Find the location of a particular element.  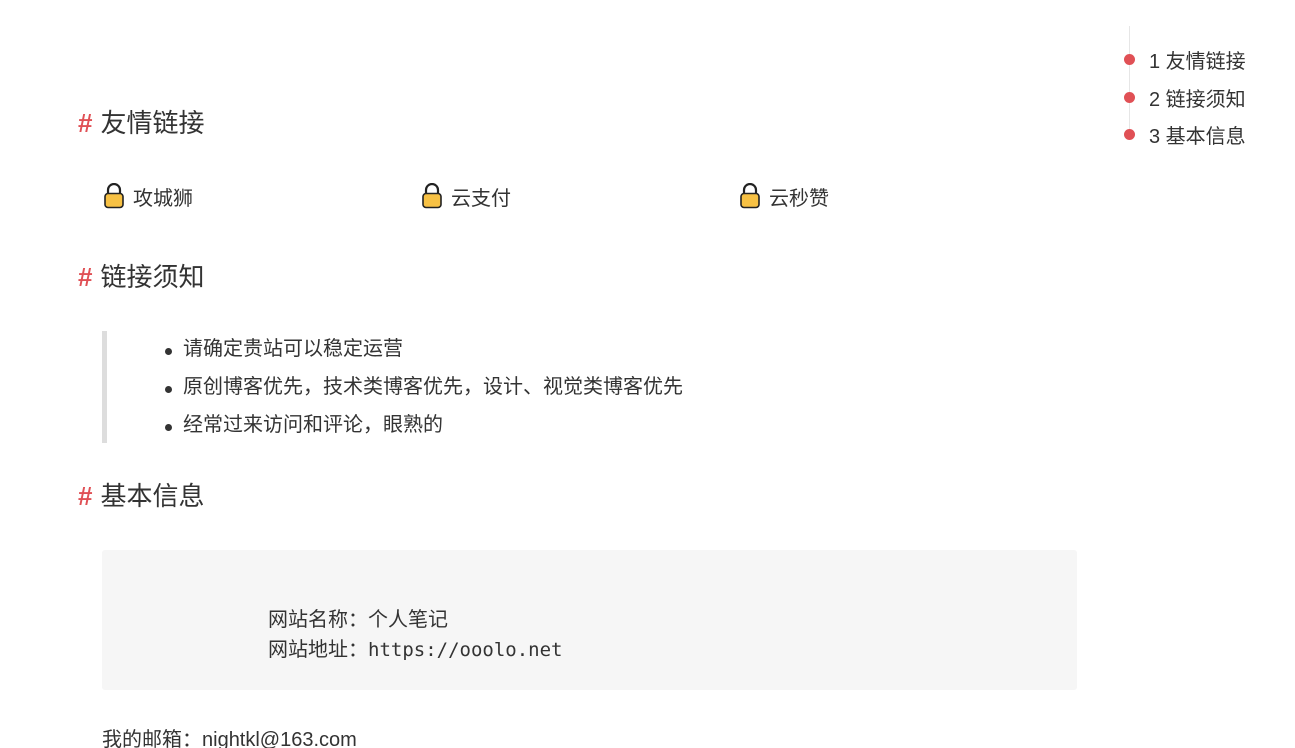

friend-link-label: 攻城狮 is located at coordinates (163, 198).